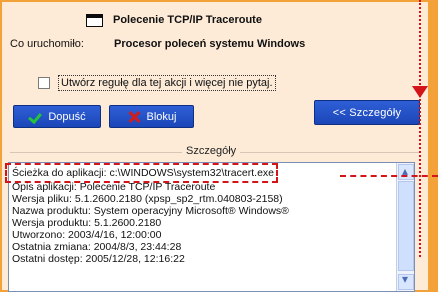 The width and height of the screenshot is (438, 292). Describe the element at coordinates (389, 176) in the screenshot. I see `annotation-horizontal-line` at that location.